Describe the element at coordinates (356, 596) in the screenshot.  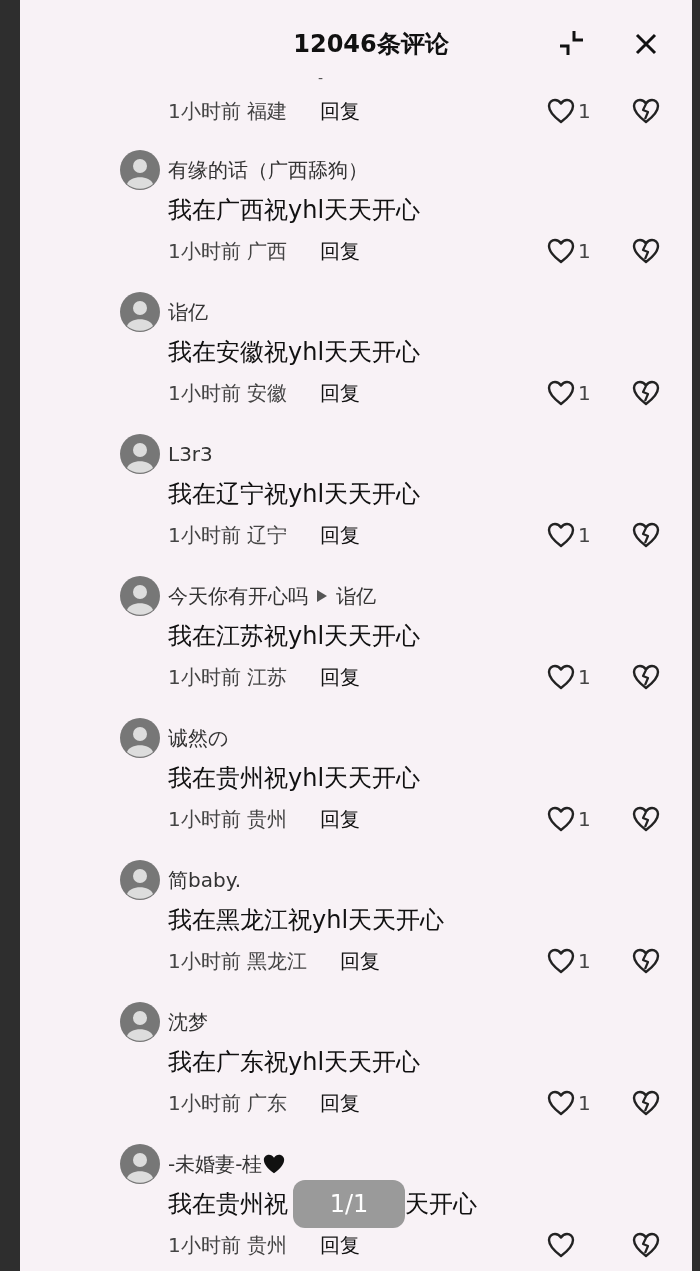
I see `reply-to-username: 诣亿` at that location.